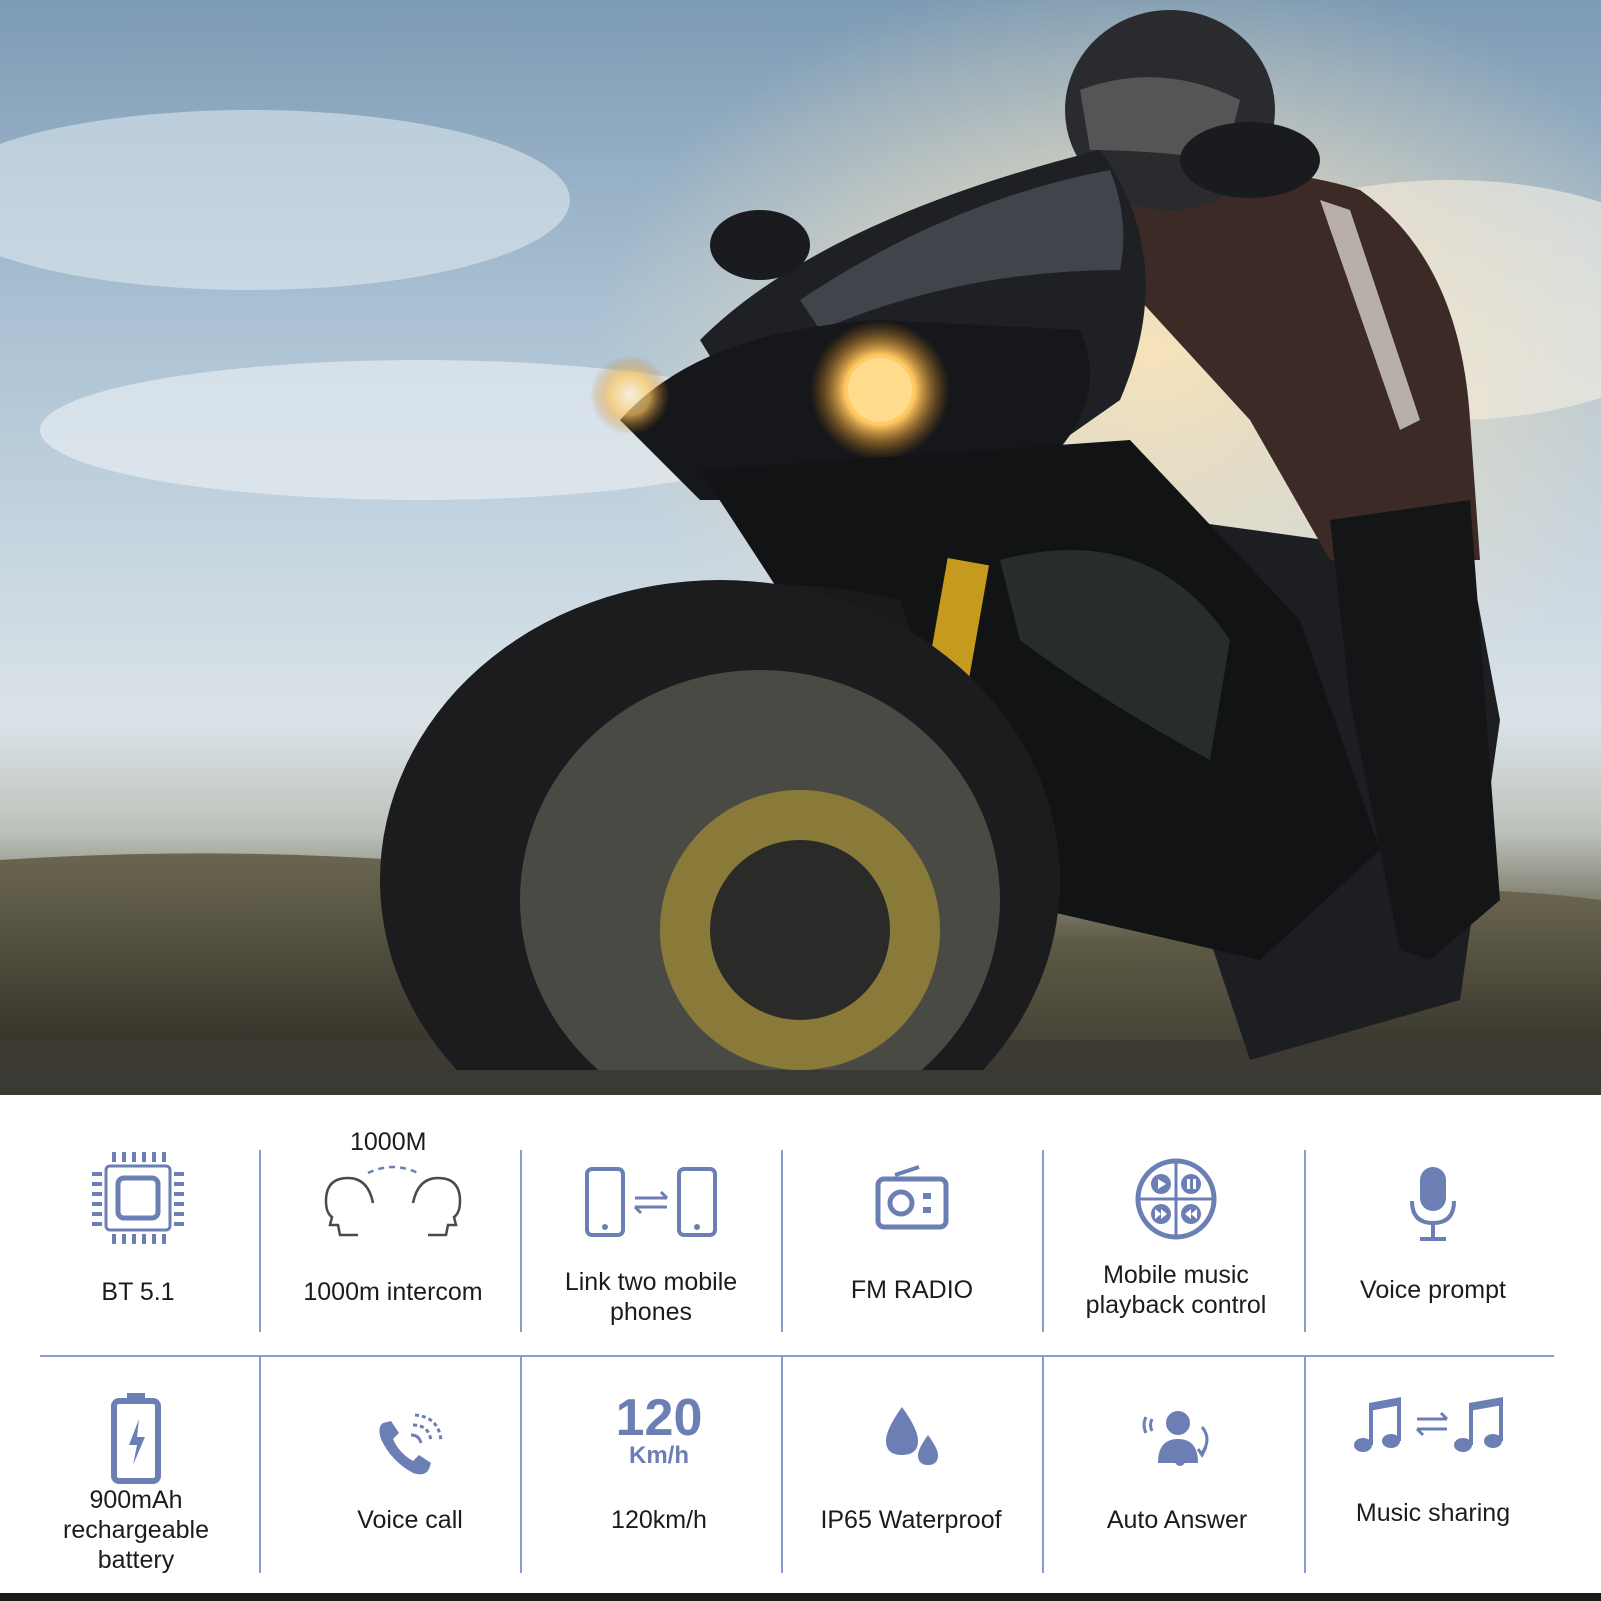 The height and width of the screenshot is (1601, 1601). Describe the element at coordinates (136, 1530) in the screenshot. I see `feature-label: 900mAh rechargeable battery` at that location.